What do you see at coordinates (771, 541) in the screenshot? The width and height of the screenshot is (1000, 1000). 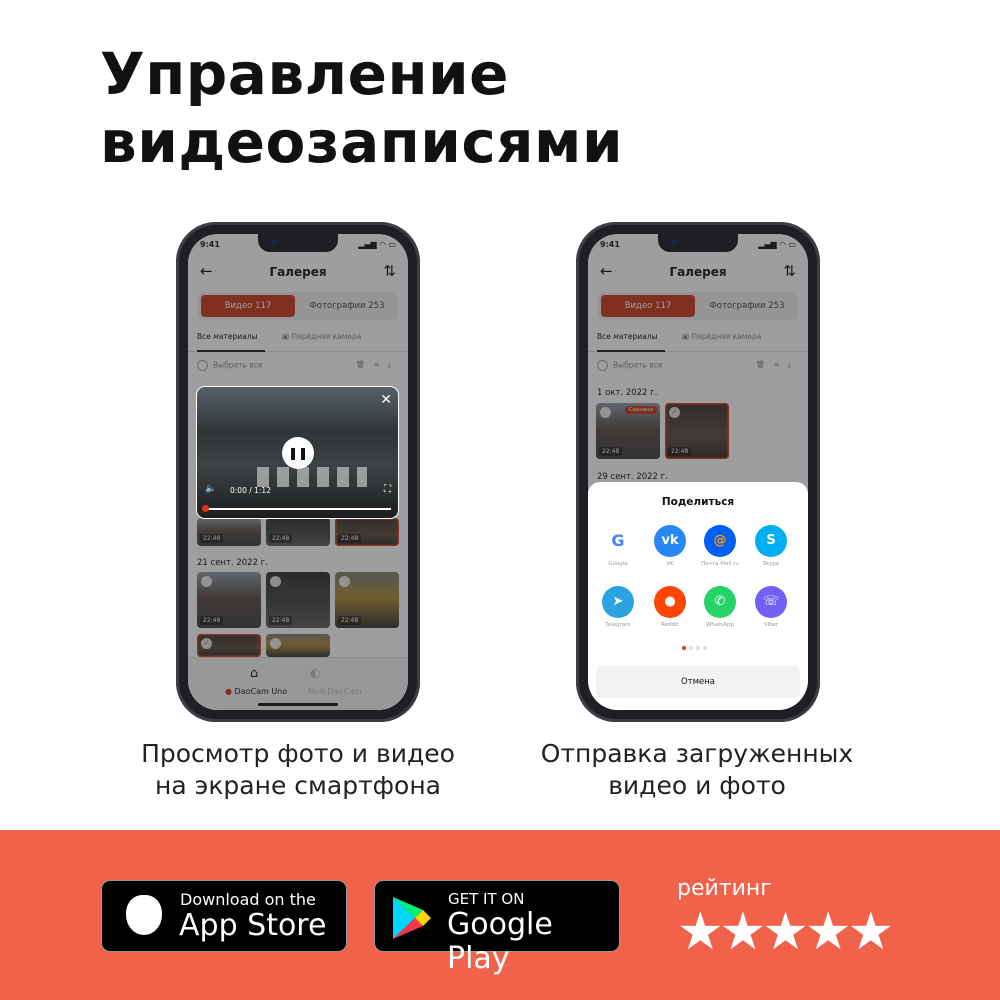 I see `share-skype-icon: S` at bounding box center [771, 541].